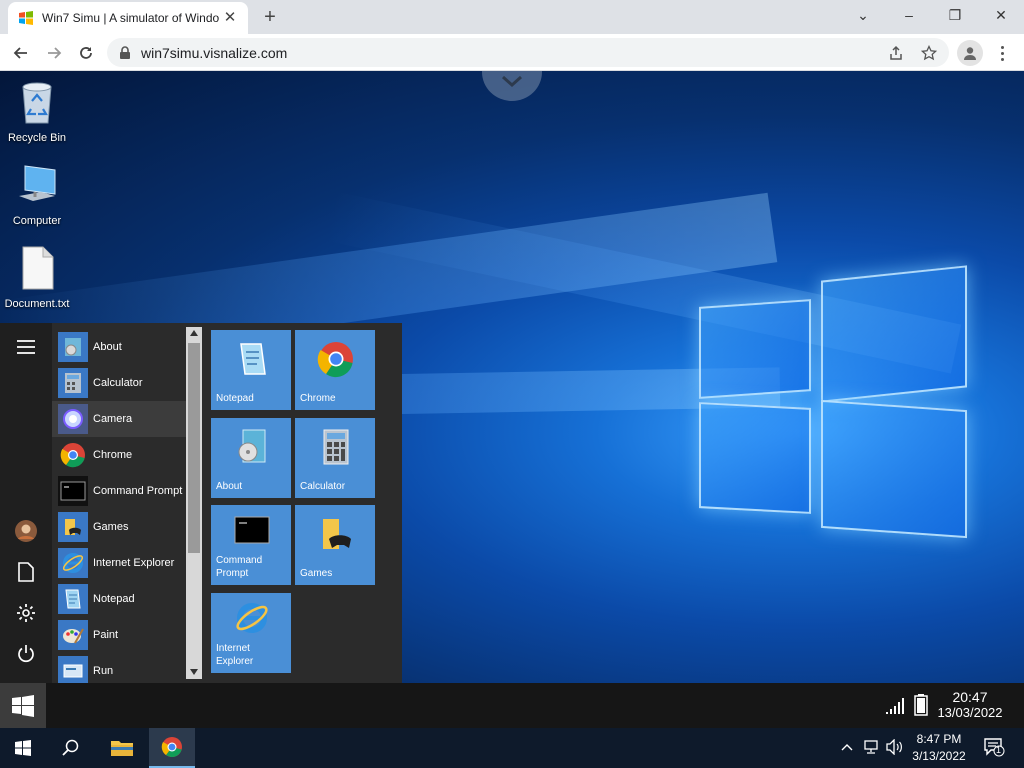  I want to click on tile-calculator: Calculator, so click(335, 458).